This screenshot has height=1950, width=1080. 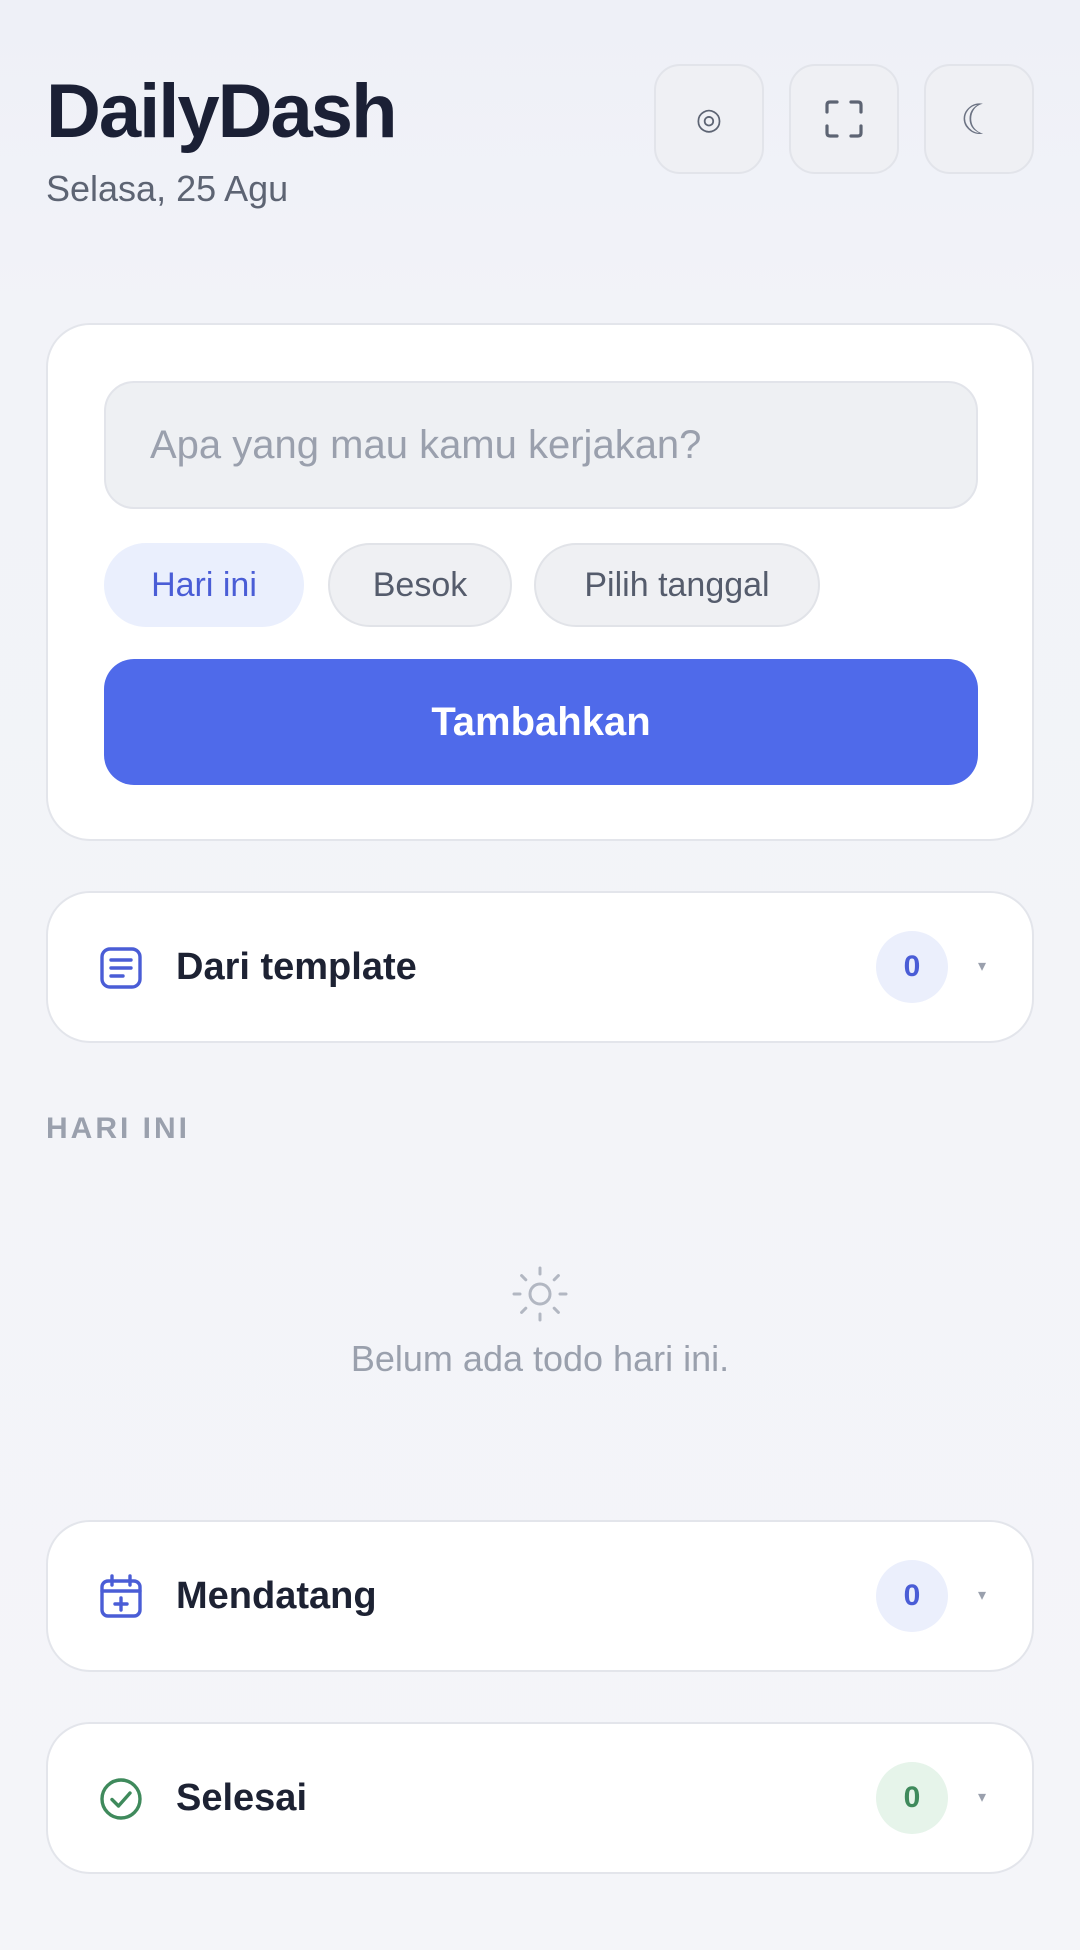 I want to click on templates-label: Dari template, so click(x=296, y=967).